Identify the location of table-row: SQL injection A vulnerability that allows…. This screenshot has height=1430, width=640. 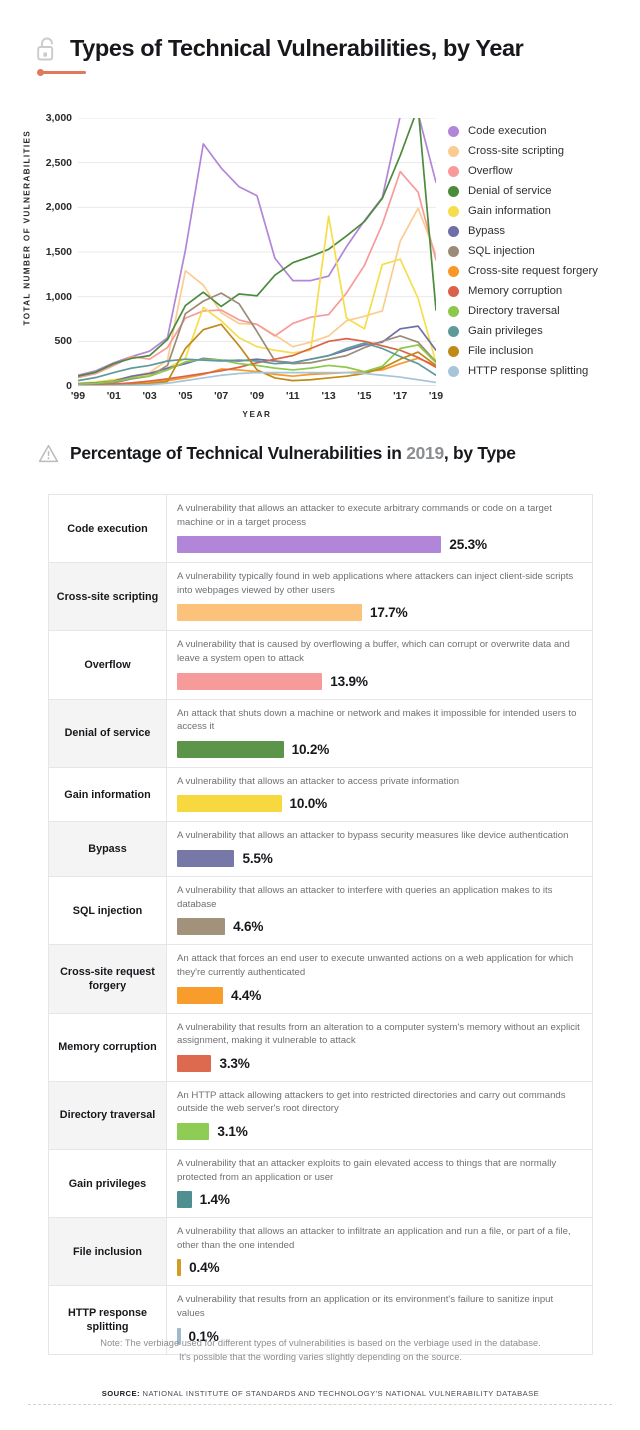
(320, 911).